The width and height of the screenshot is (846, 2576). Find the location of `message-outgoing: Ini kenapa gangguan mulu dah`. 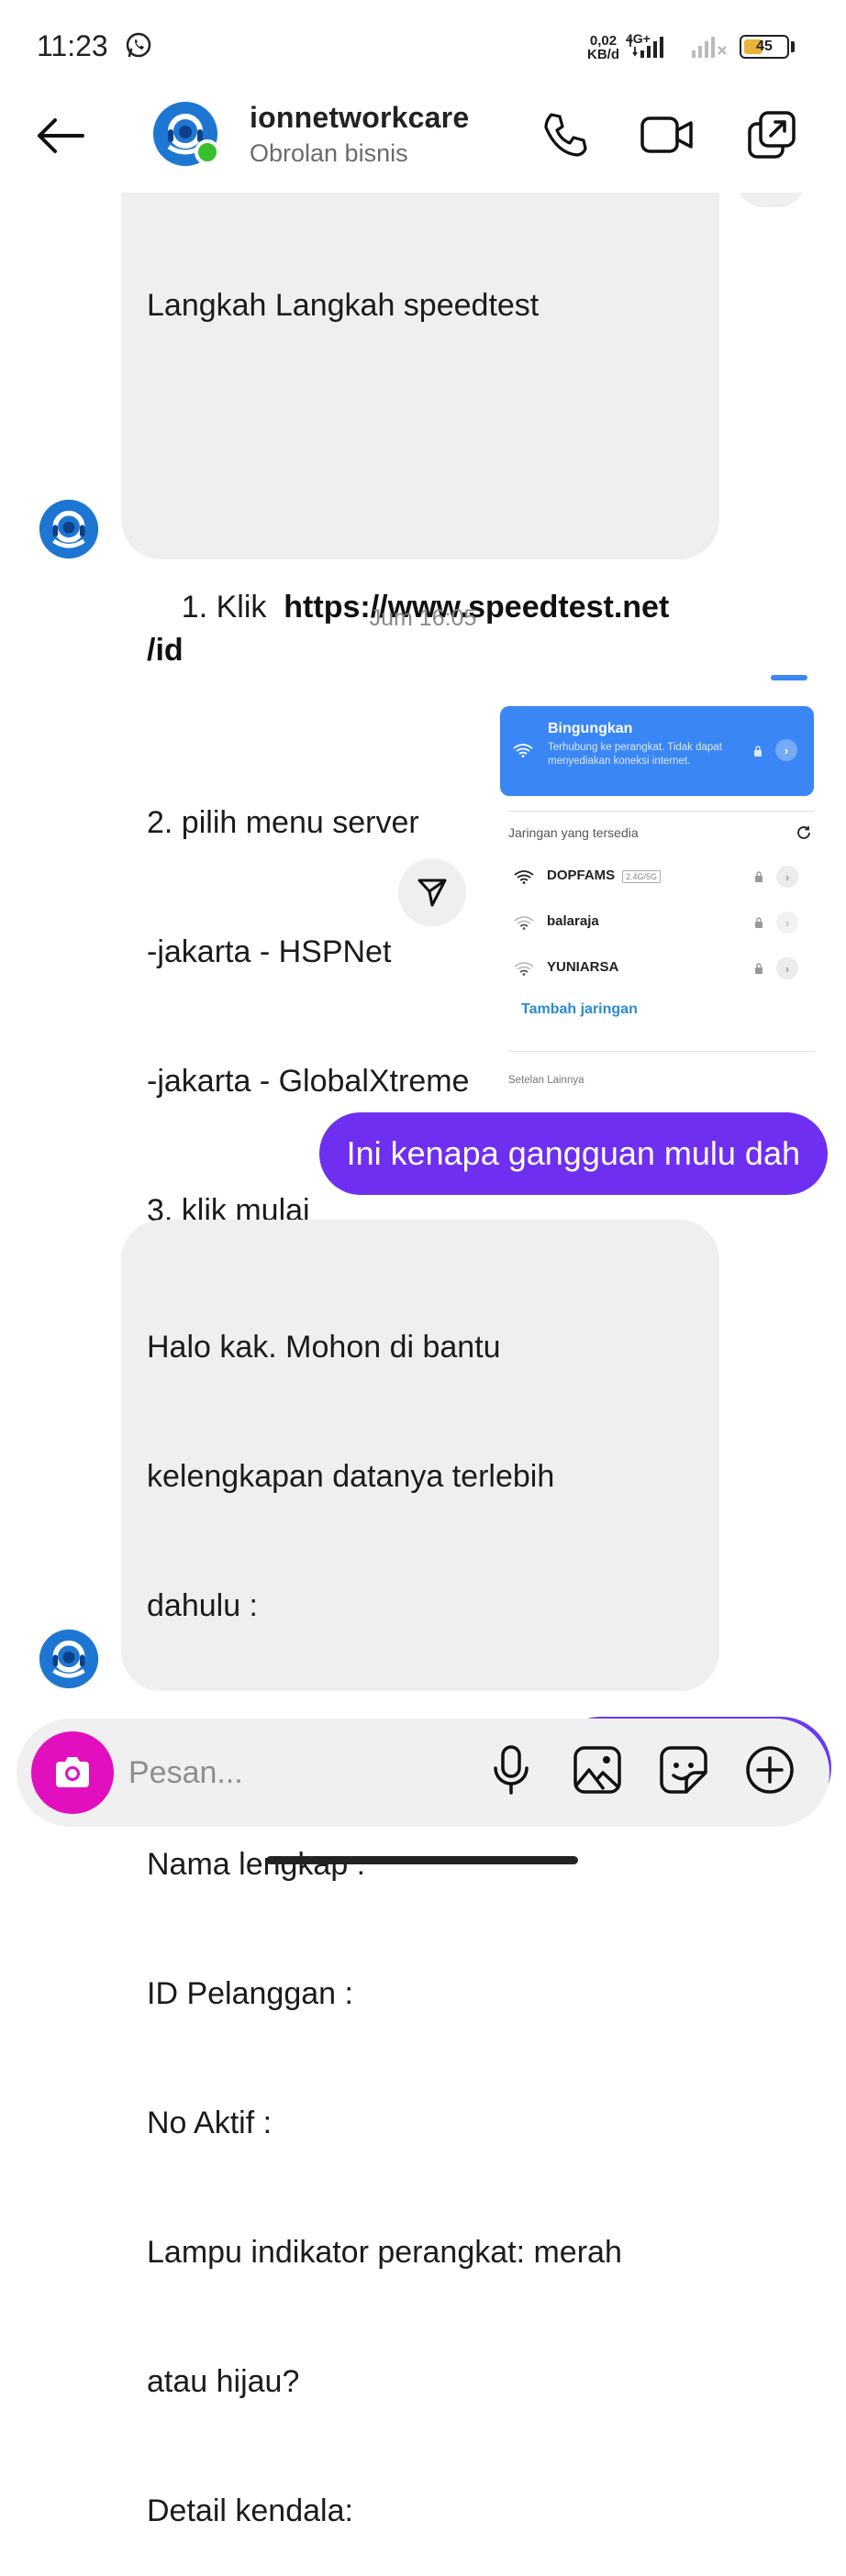

message-outgoing: Ini kenapa gangguan mulu dah is located at coordinates (573, 1153).